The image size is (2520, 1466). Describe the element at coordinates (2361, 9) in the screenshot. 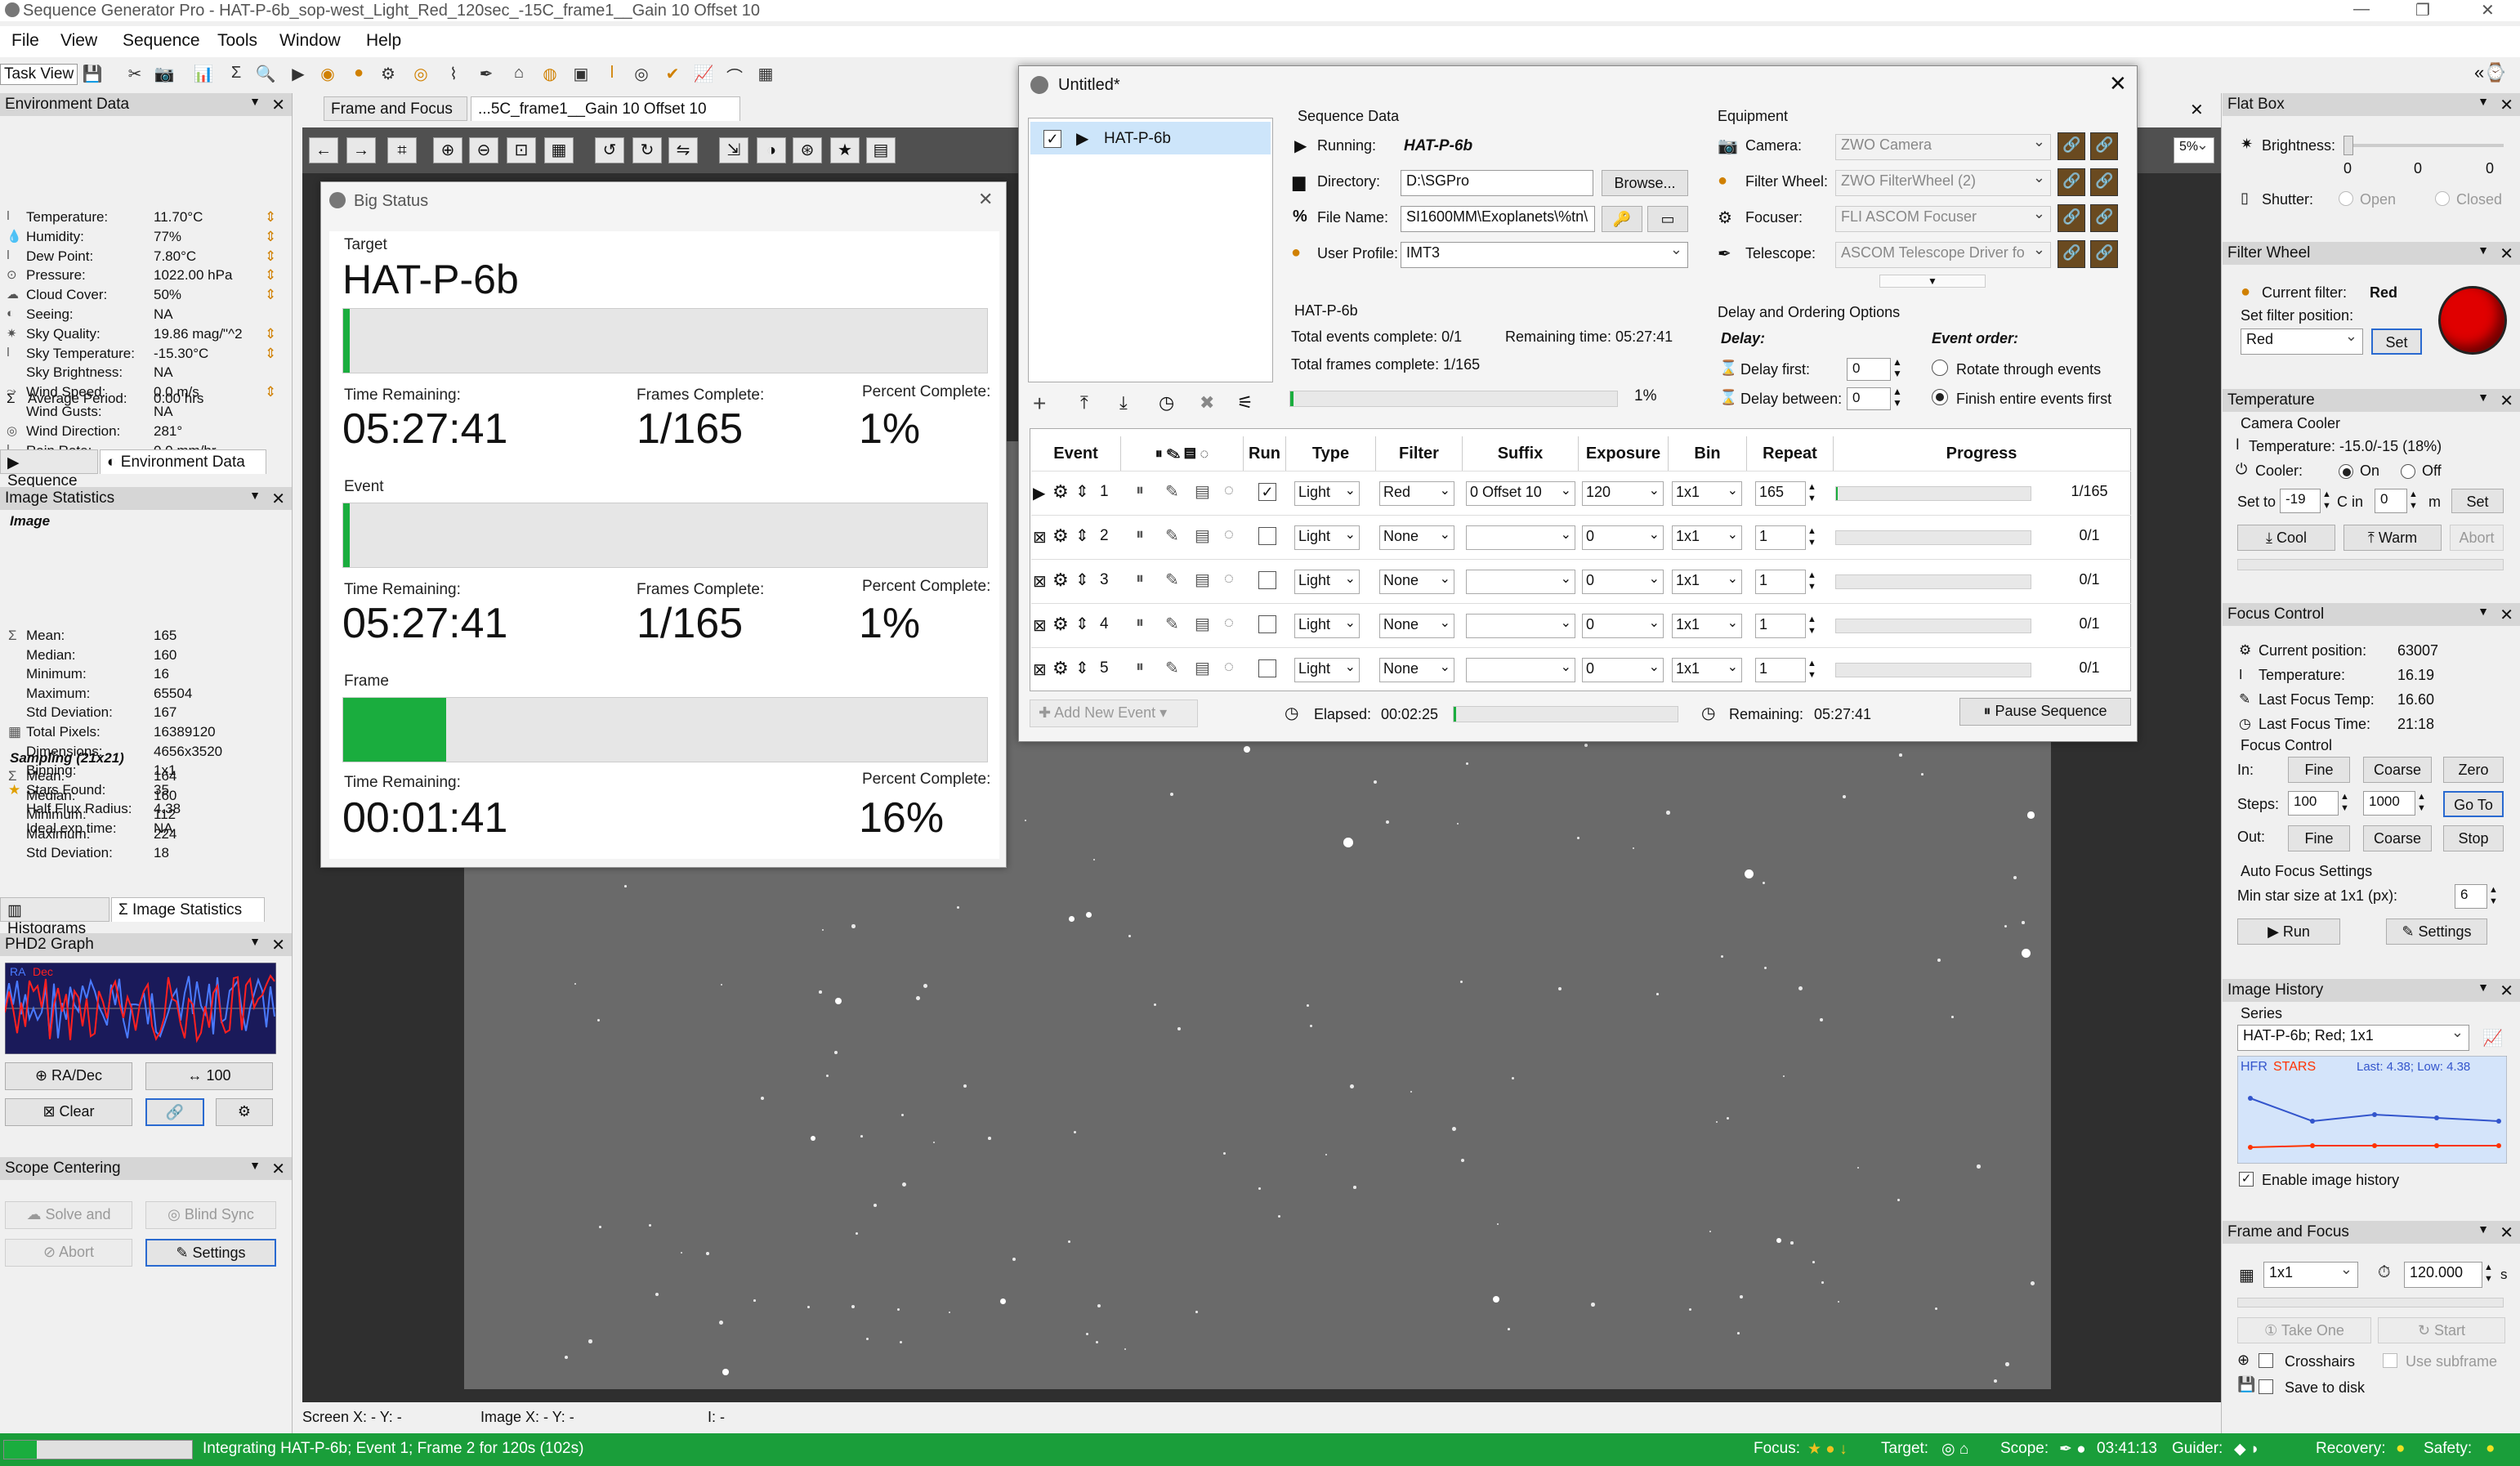

I see `minimize-button: —` at that location.